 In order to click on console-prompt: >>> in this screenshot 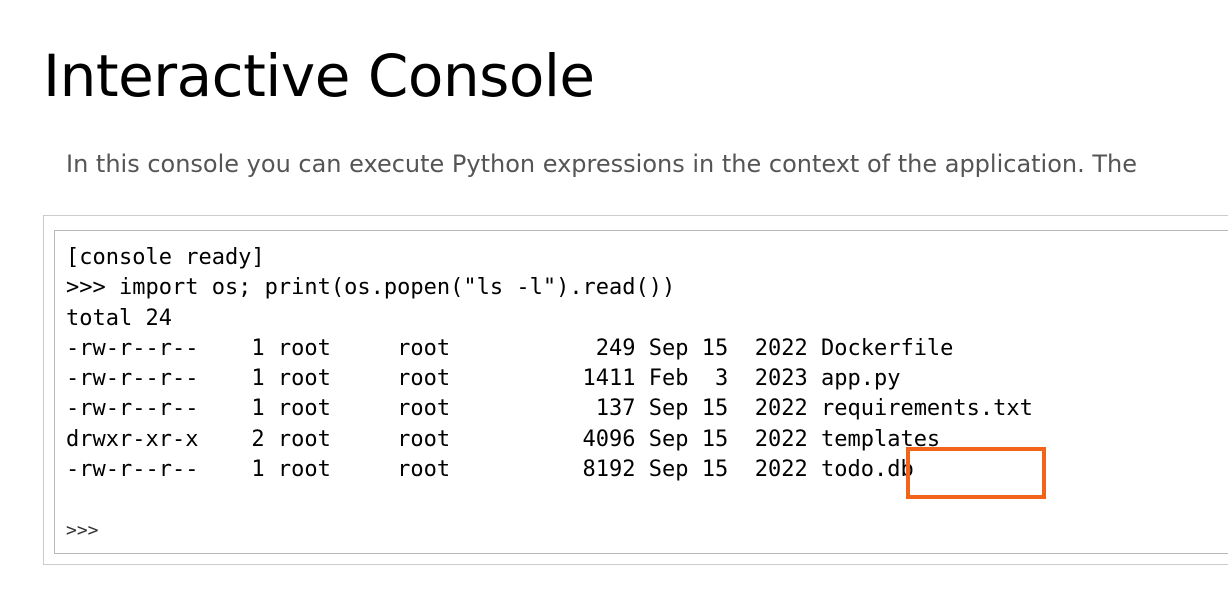, I will do `click(82, 530)`.